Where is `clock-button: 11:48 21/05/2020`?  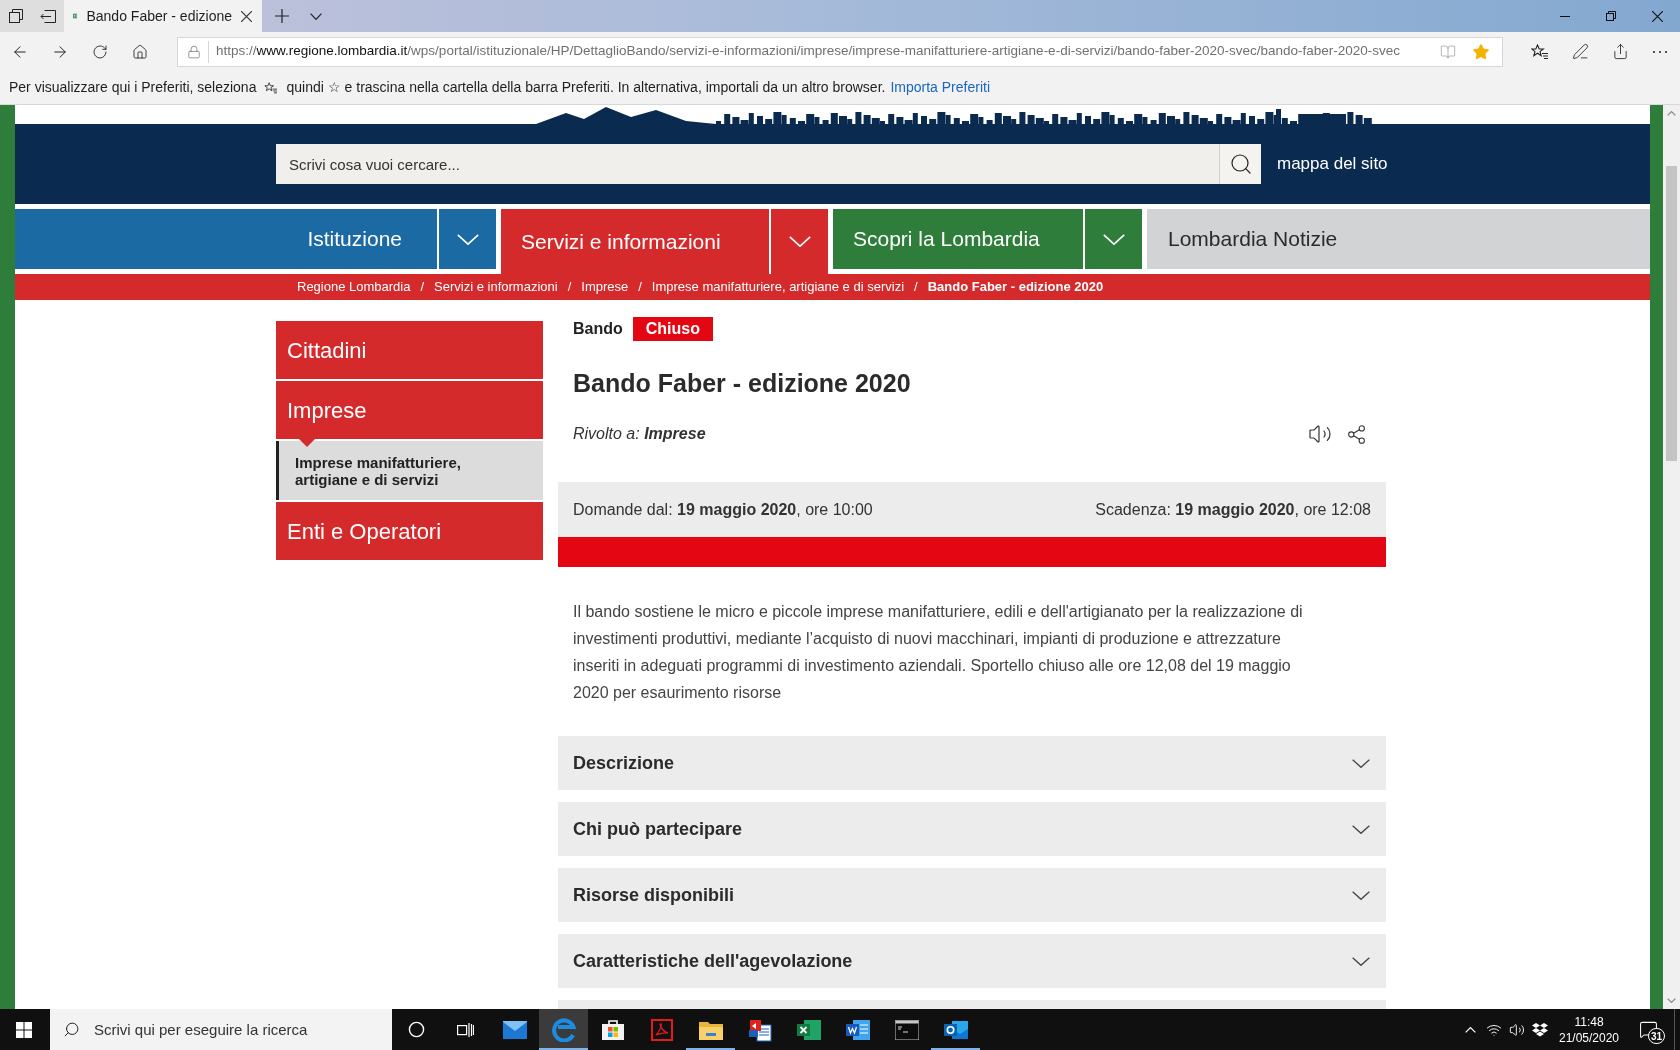
clock-button: 11:48 21/05/2020 is located at coordinates (1589, 1029).